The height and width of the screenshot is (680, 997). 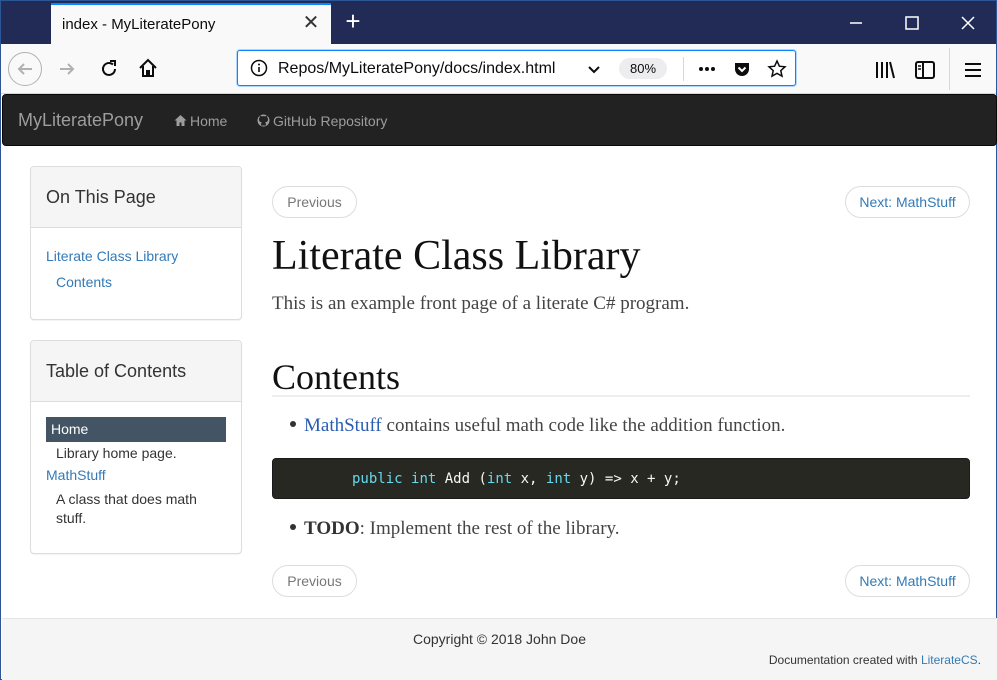 I want to click on section-heading: Contents, so click(x=336, y=377).